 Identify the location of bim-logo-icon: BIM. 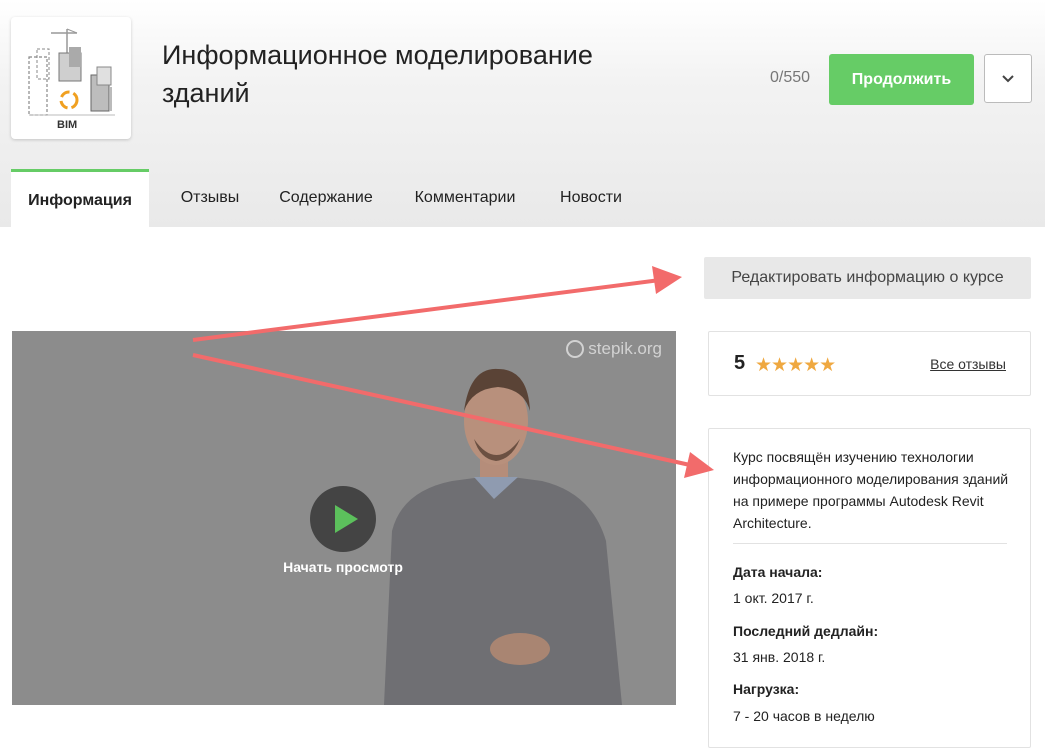
(71, 79).